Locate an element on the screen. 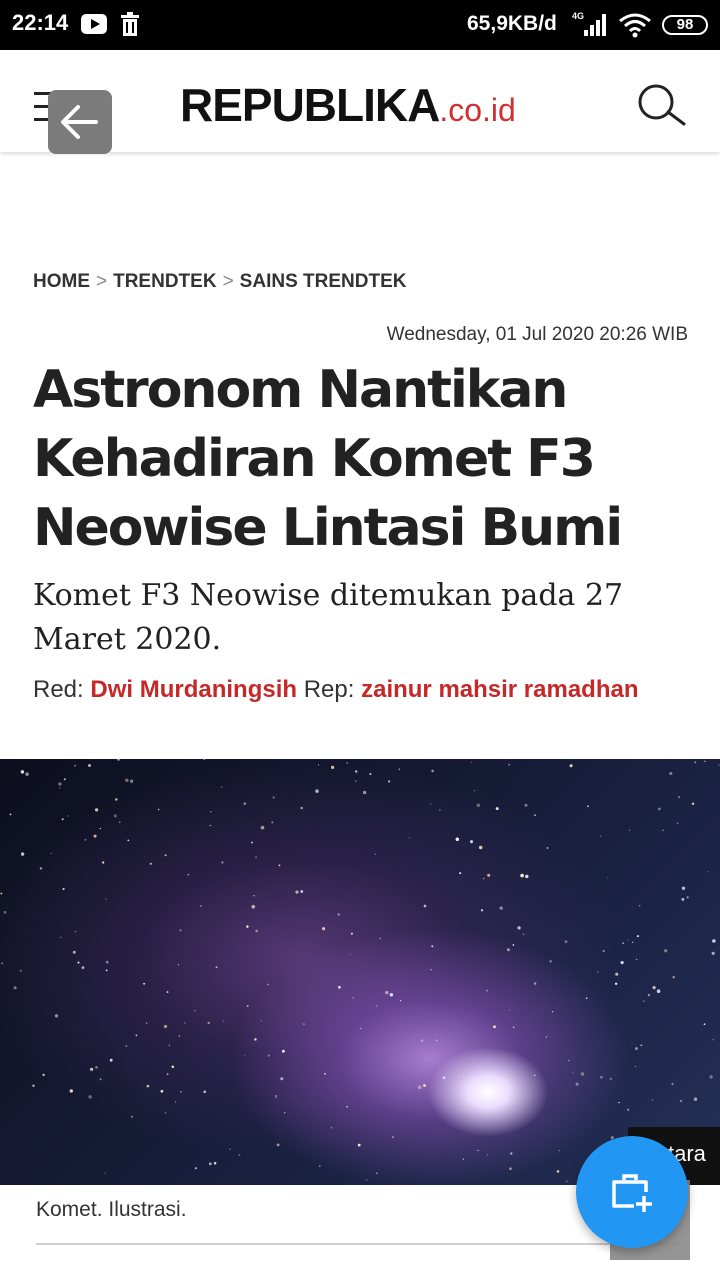 This screenshot has height=1280, width=720. image-caption: Komet. Ilustrasi. is located at coordinates (111, 1209).